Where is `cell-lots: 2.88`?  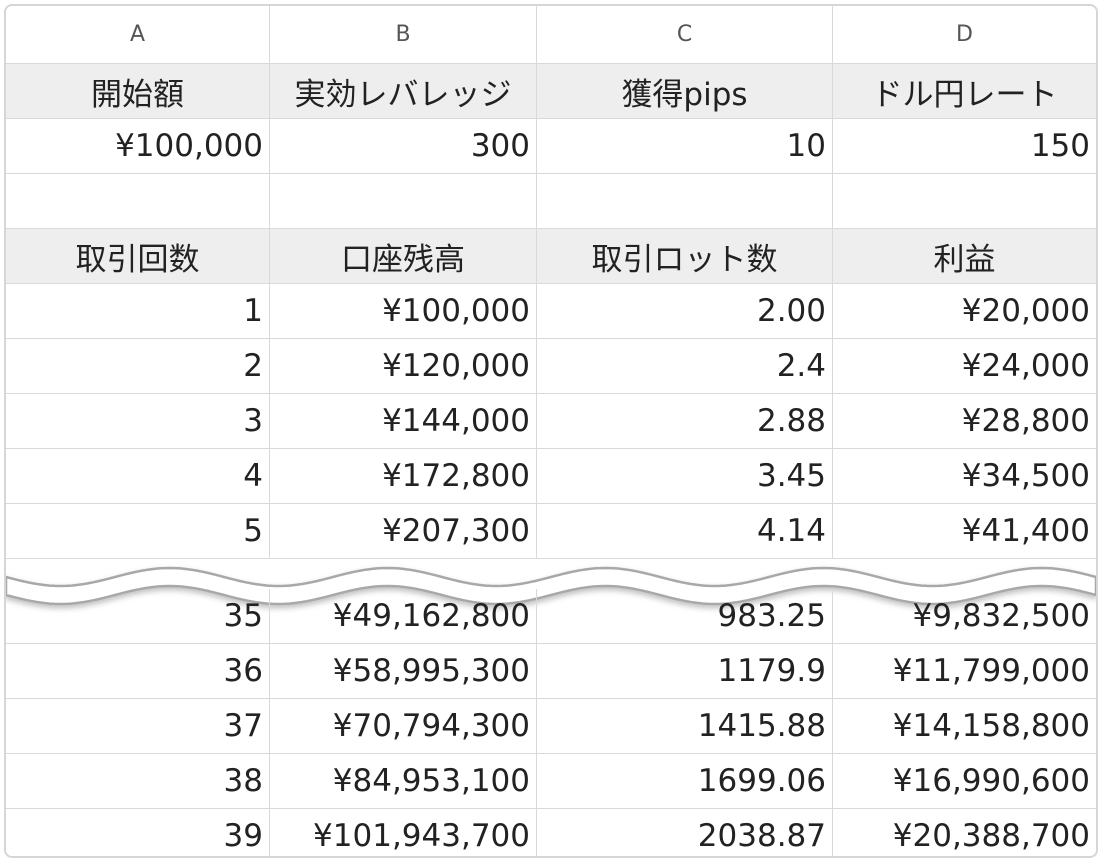
cell-lots: 2.88 is located at coordinates (685, 421).